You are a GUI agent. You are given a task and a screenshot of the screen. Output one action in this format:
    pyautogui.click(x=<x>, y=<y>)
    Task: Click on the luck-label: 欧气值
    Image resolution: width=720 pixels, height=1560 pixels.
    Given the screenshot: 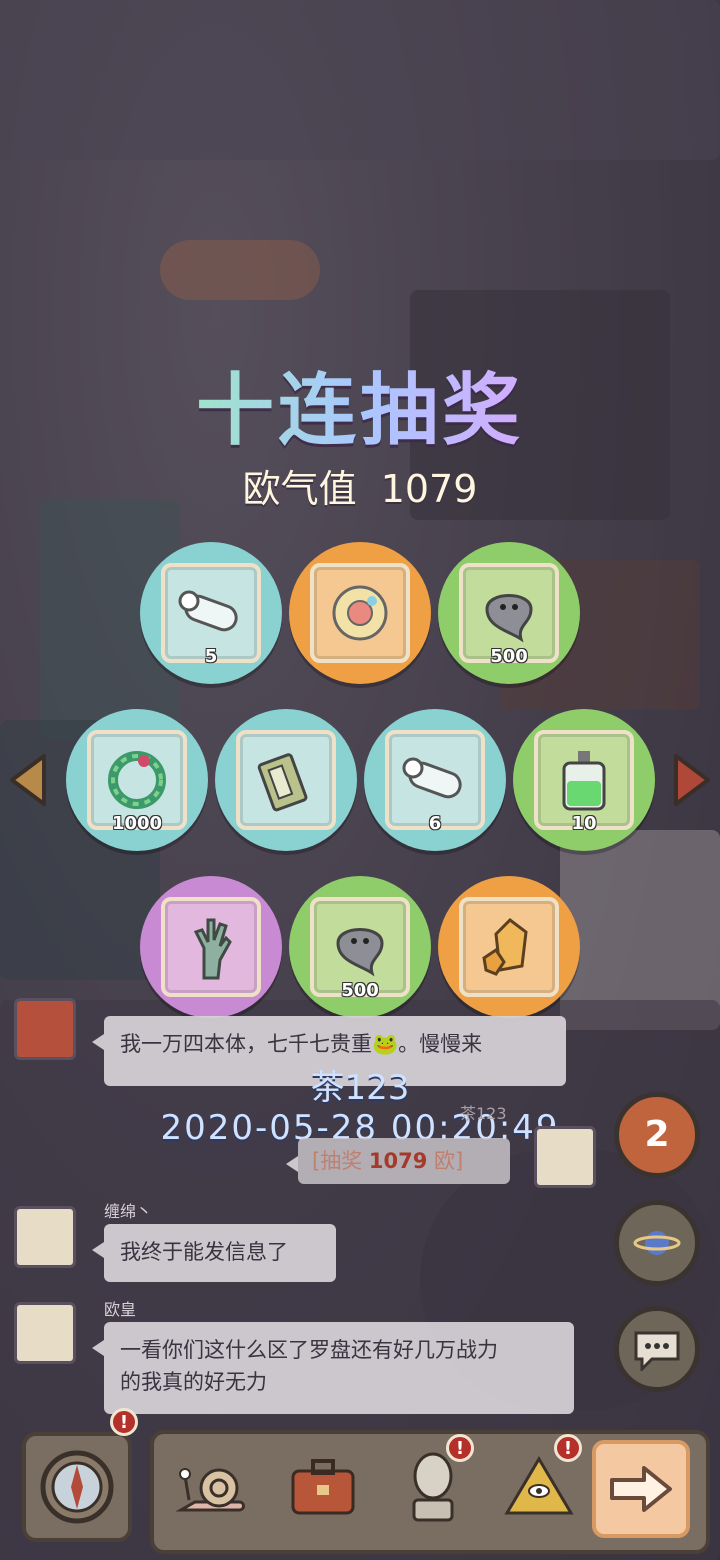 What is the action you would take?
    pyautogui.click(x=299, y=489)
    